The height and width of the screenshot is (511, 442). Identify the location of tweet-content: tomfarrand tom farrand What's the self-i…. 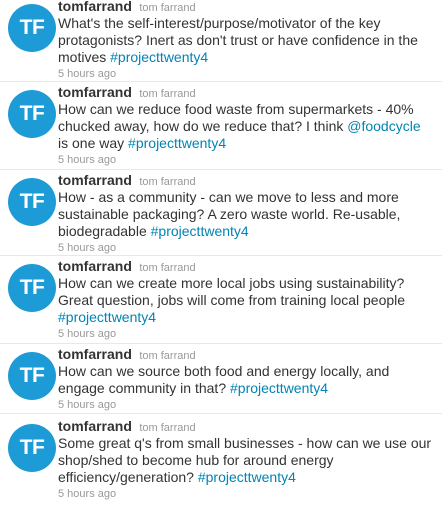
(245, 41).